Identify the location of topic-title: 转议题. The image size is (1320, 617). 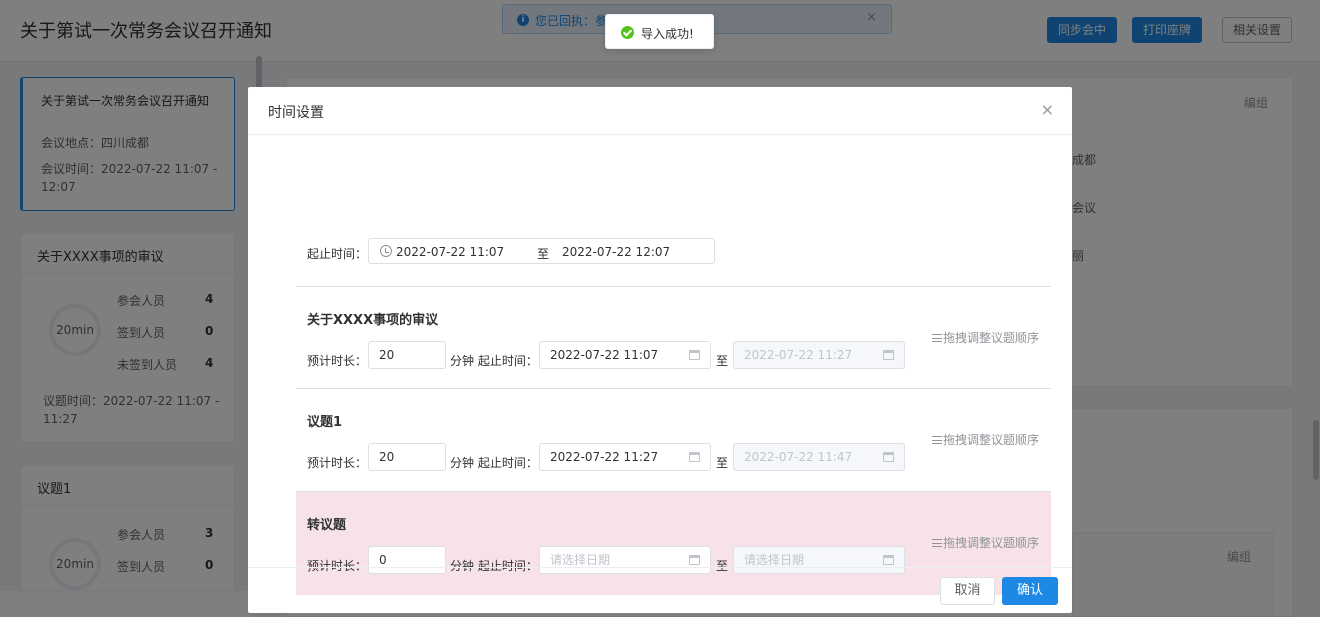
(327, 525).